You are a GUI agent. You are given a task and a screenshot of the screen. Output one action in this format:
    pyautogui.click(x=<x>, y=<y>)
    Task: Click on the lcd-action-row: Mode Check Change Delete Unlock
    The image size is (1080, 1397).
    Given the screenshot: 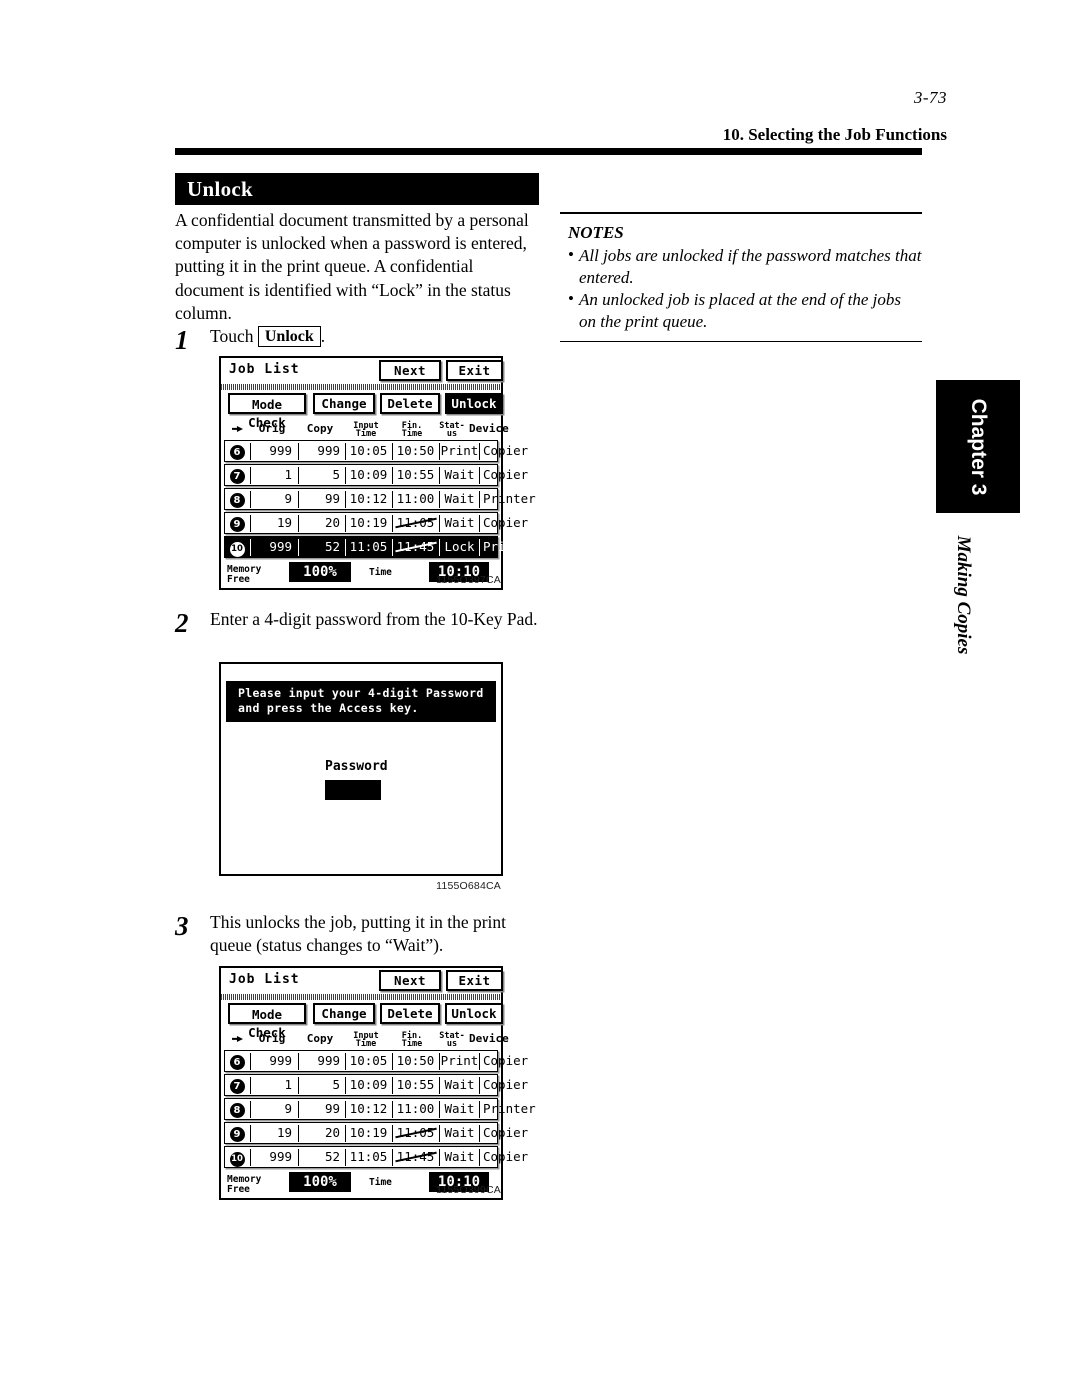 What is the action you would take?
    pyautogui.click(x=362, y=411)
    